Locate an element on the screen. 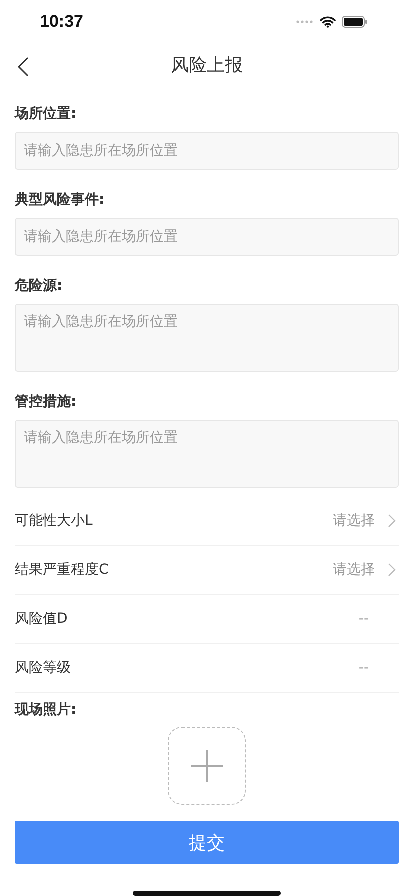 The width and height of the screenshot is (414, 896). field-label: 场所位置: is located at coordinates (46, 114).